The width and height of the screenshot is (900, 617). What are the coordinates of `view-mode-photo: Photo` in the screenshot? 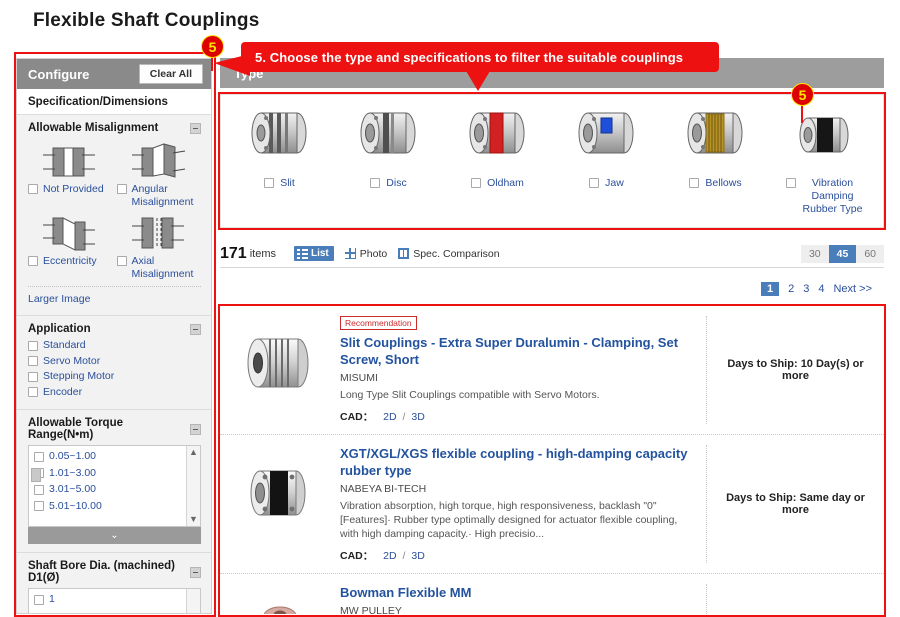 It's located at (365, 254).